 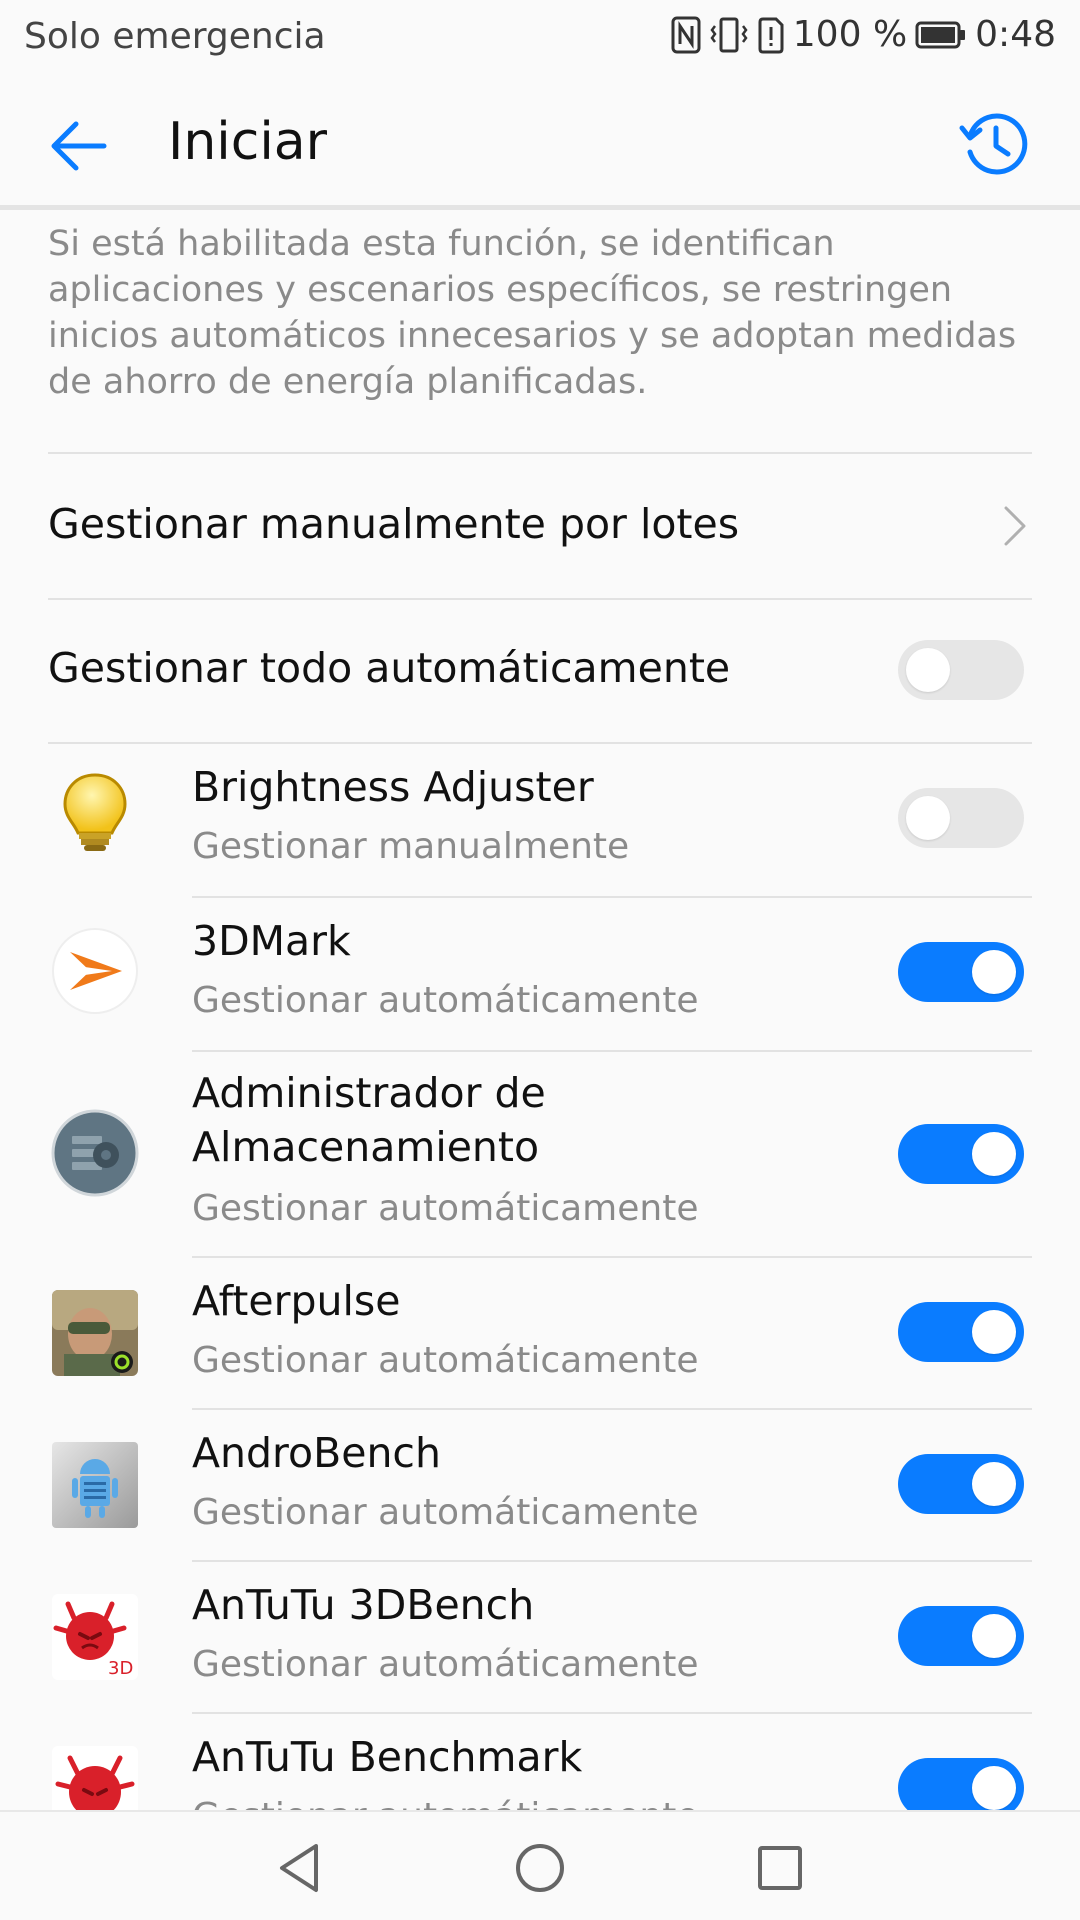 What do you see at coordinates (540, 38) in the screenshot?
I see `status-bar: Solo emergencia 100 % 0:48` at bounding box center [540, 38].